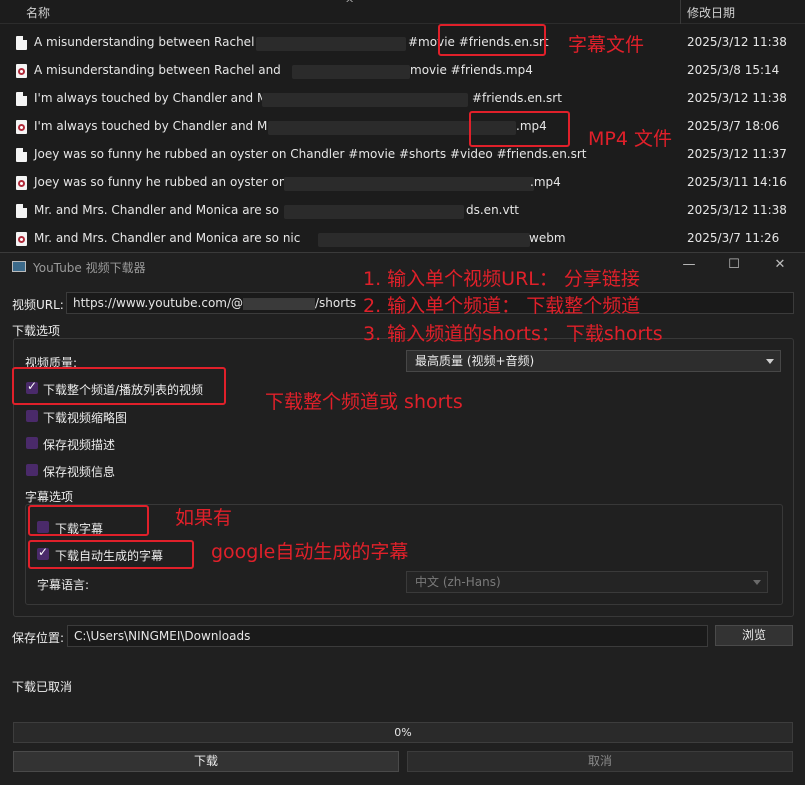  Describe the element at coordinates (88, 520) in the screenshot. I see `annotation-box-download-subtitles` at that location.